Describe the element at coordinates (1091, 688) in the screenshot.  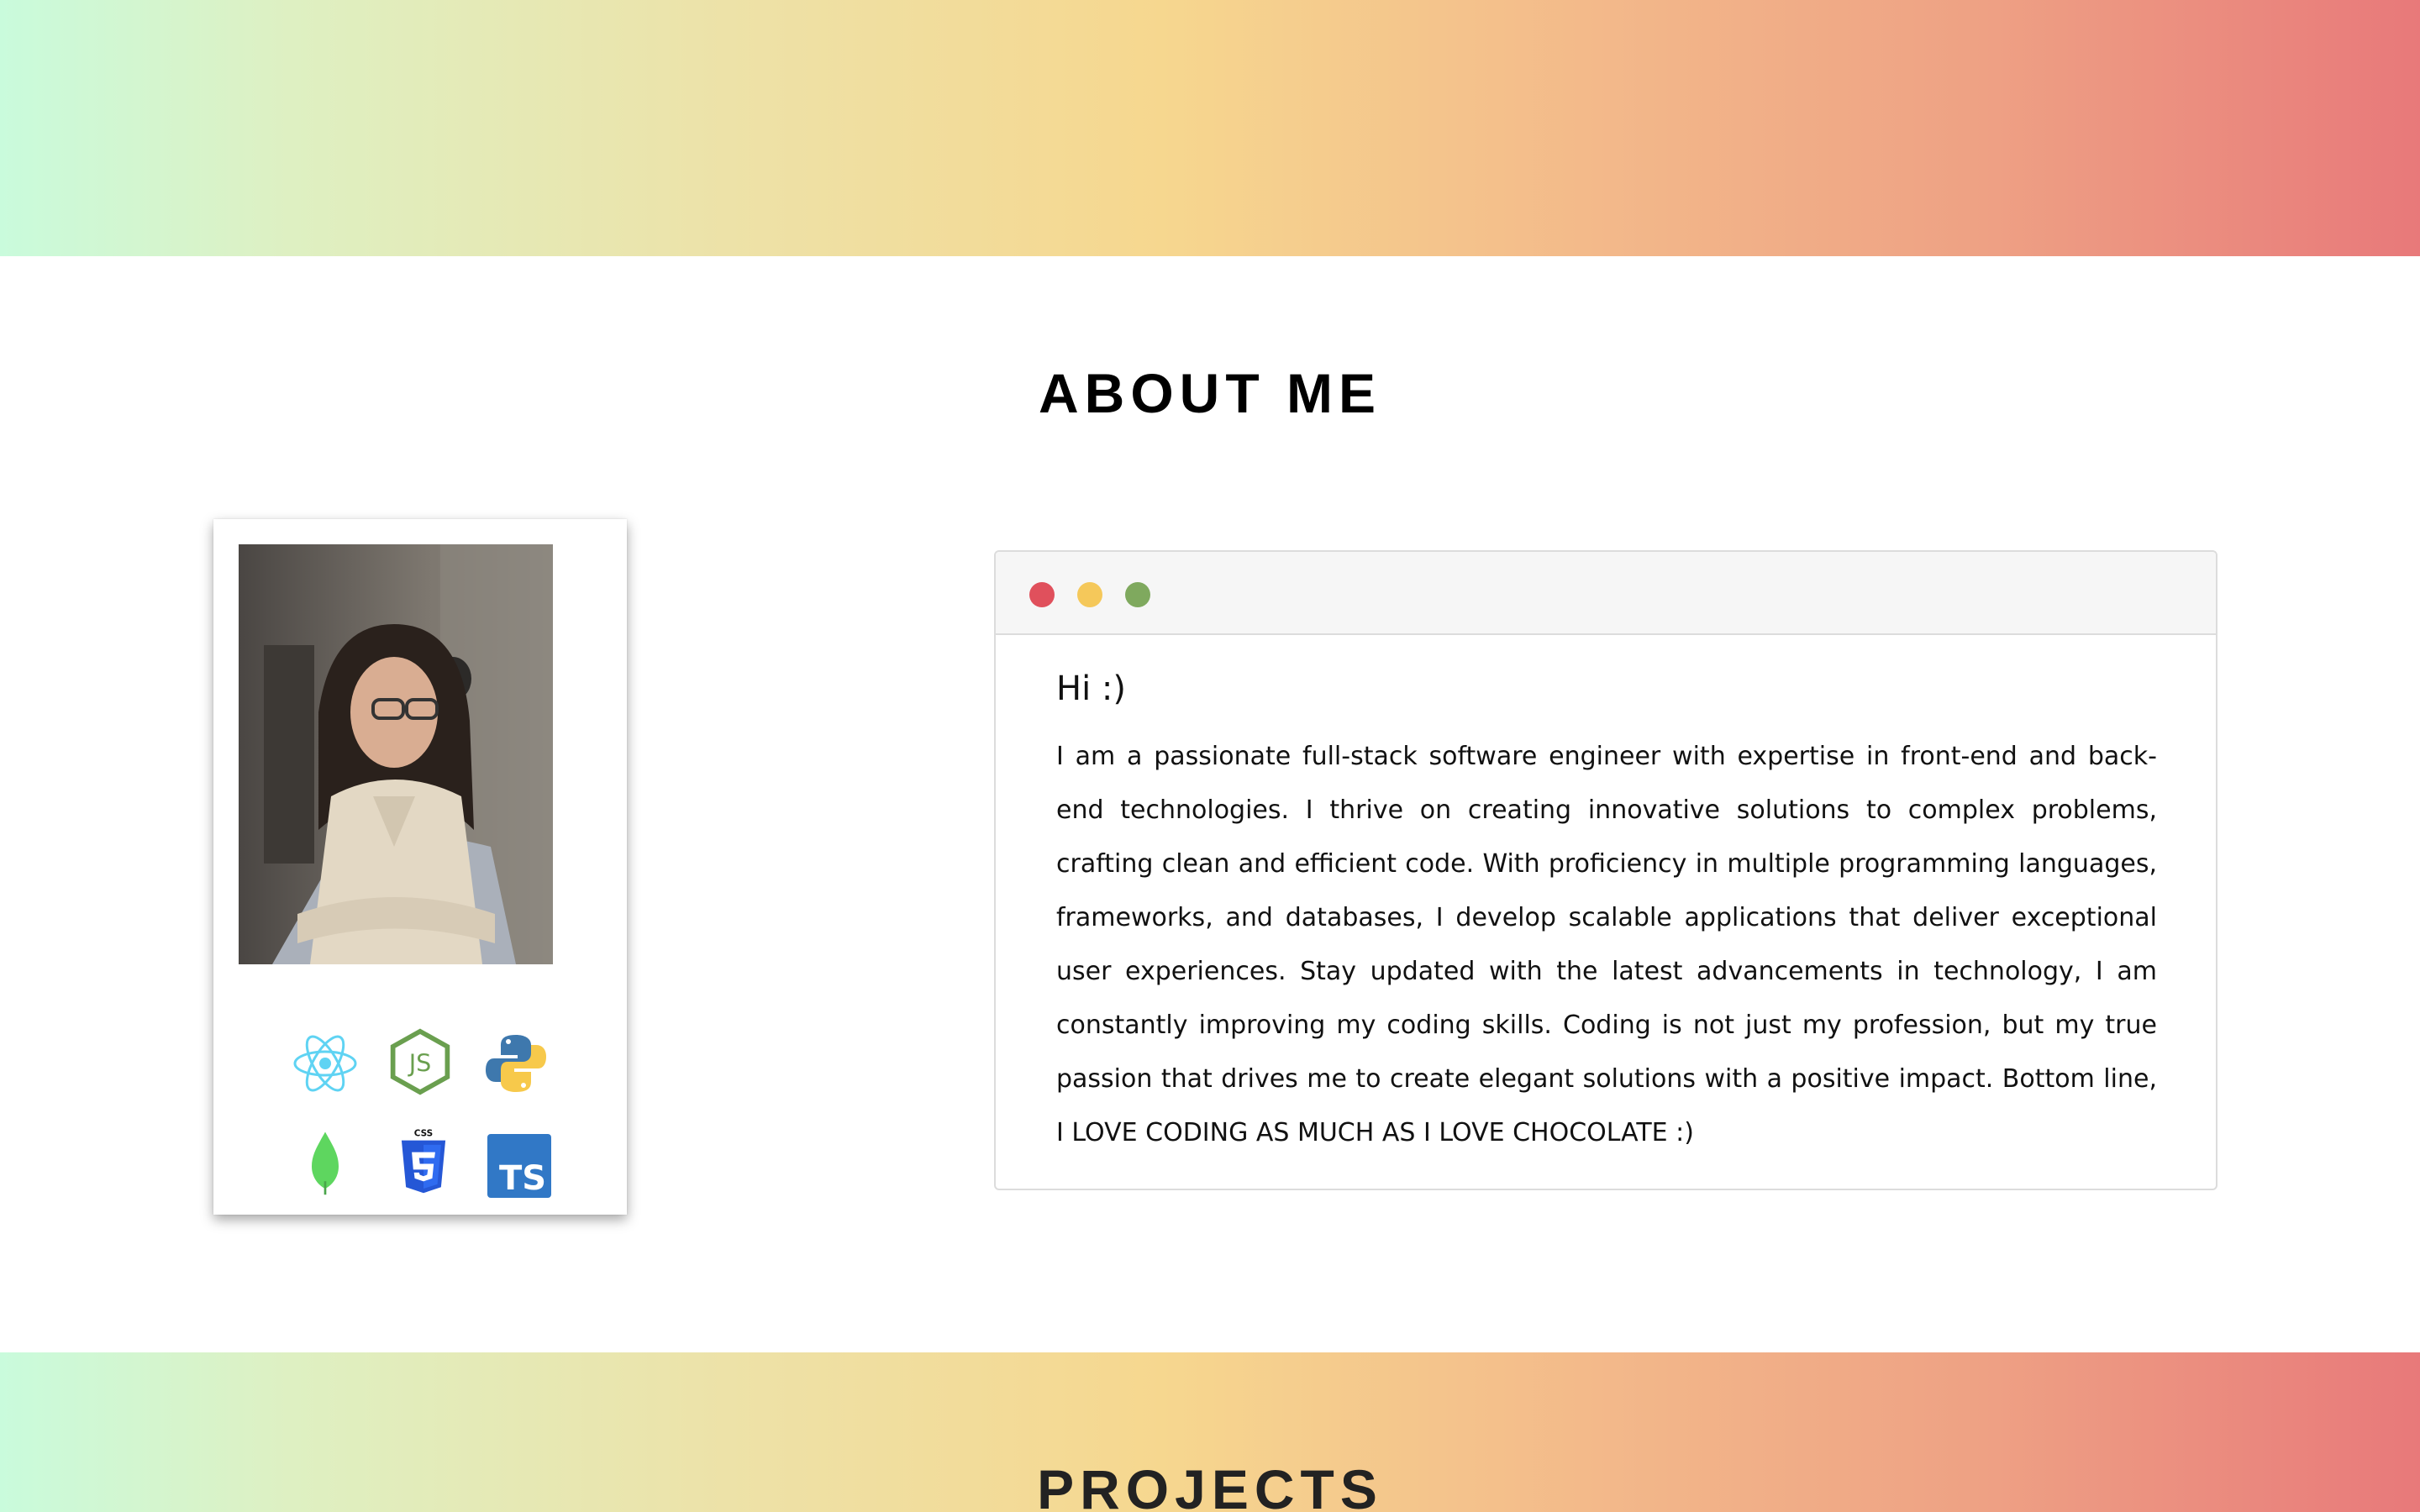
I see `greeting-text: Hi :)` at that location.